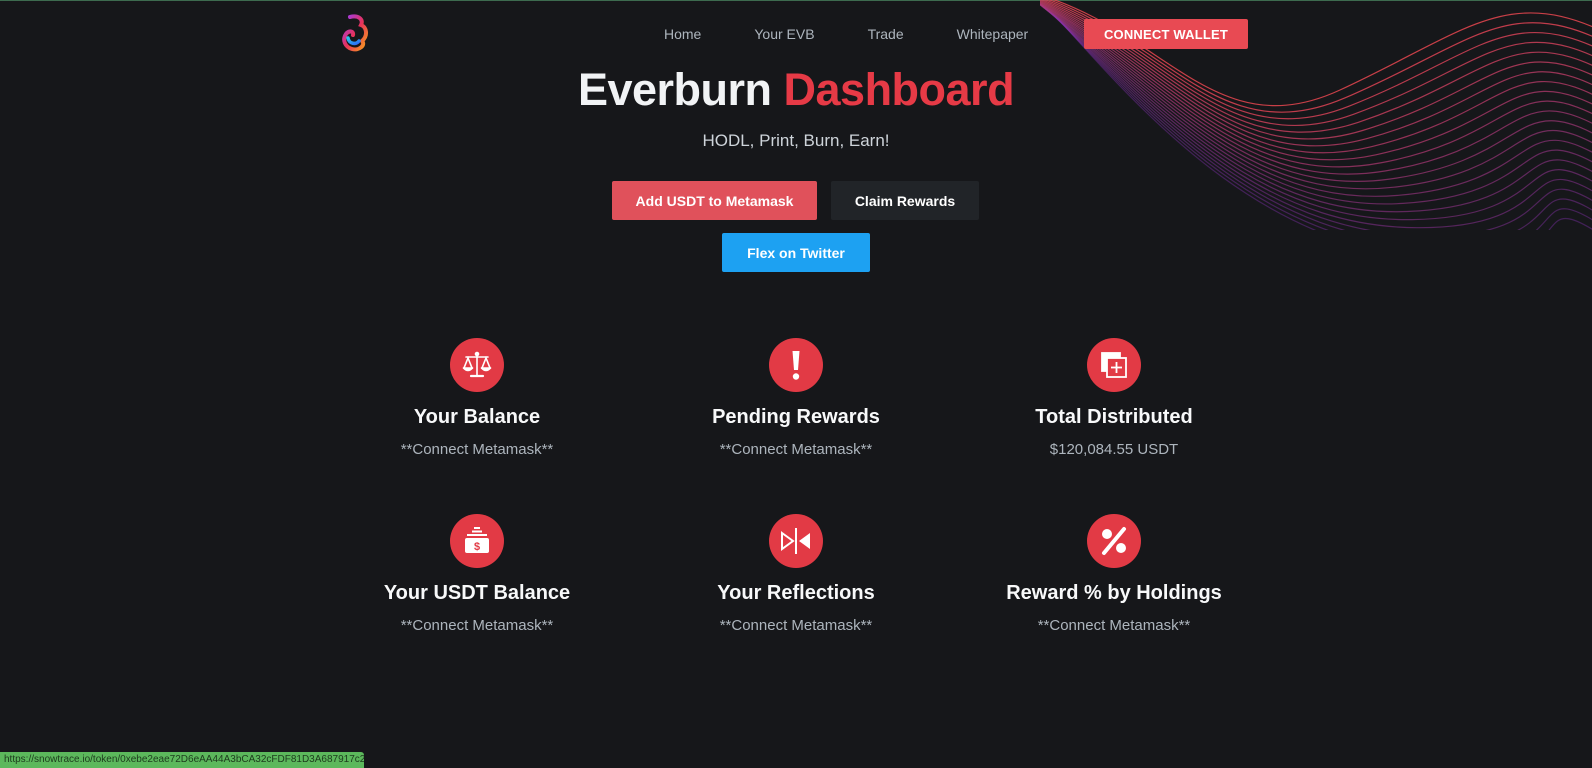 The width and height of the screenshot is (1592, 768). I want to click on add-copy-icon, so click(1114, 365).